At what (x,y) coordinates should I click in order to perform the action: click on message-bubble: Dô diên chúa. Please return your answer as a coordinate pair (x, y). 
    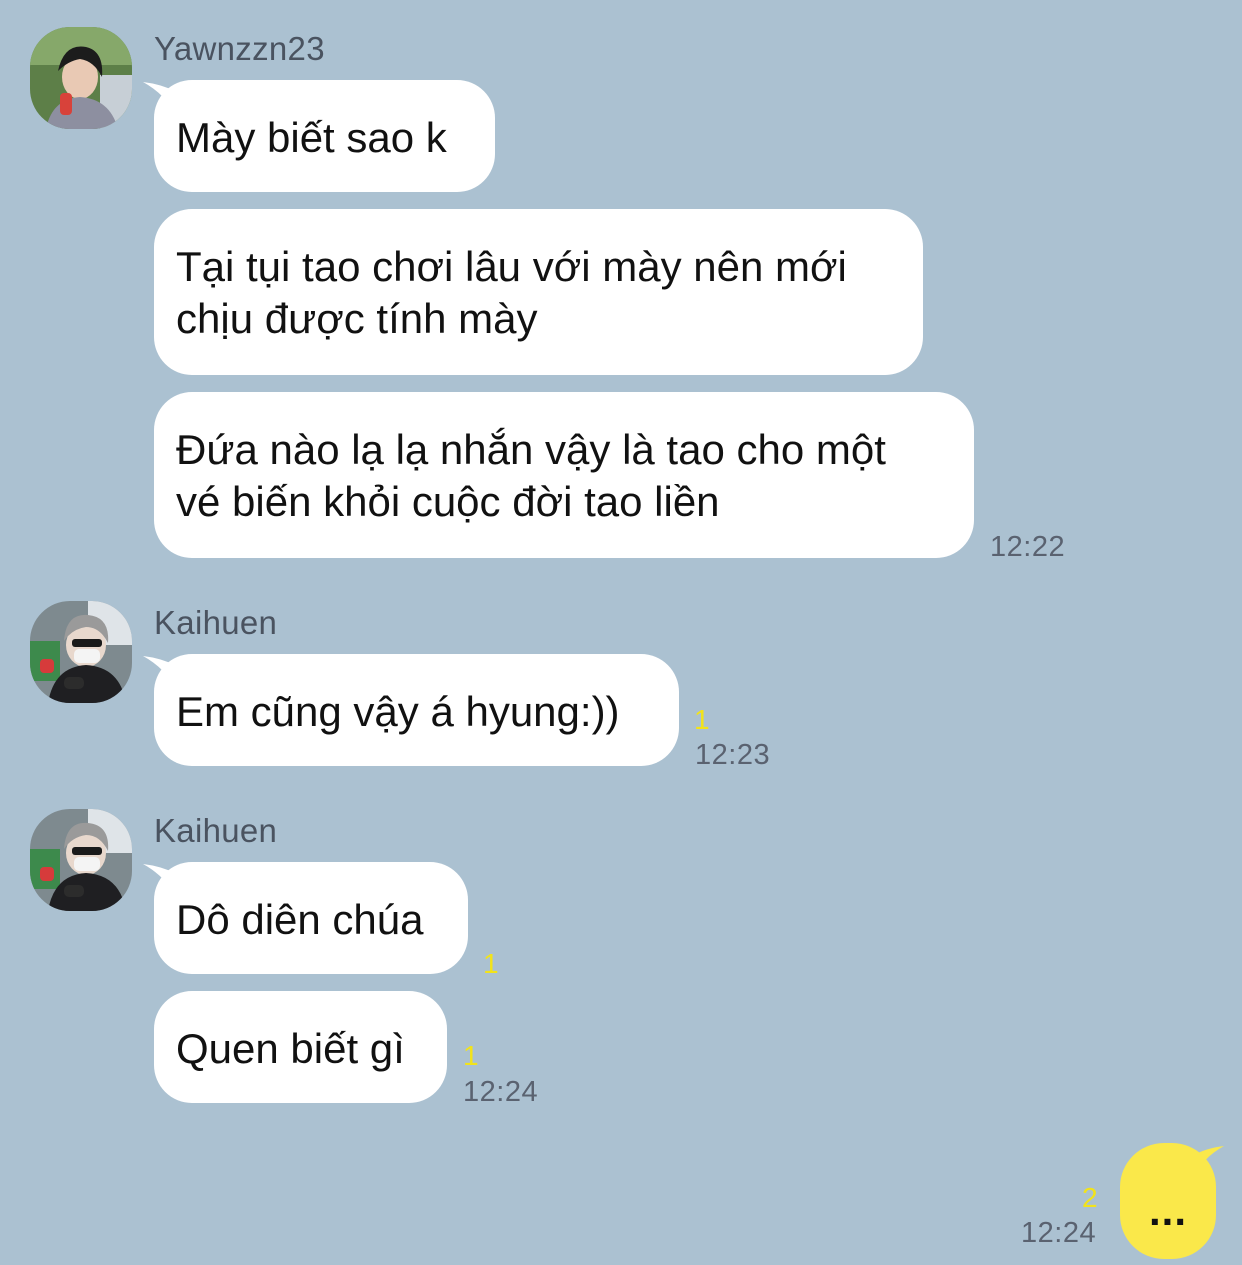
    Looking at the image, I should click on (311, 918).